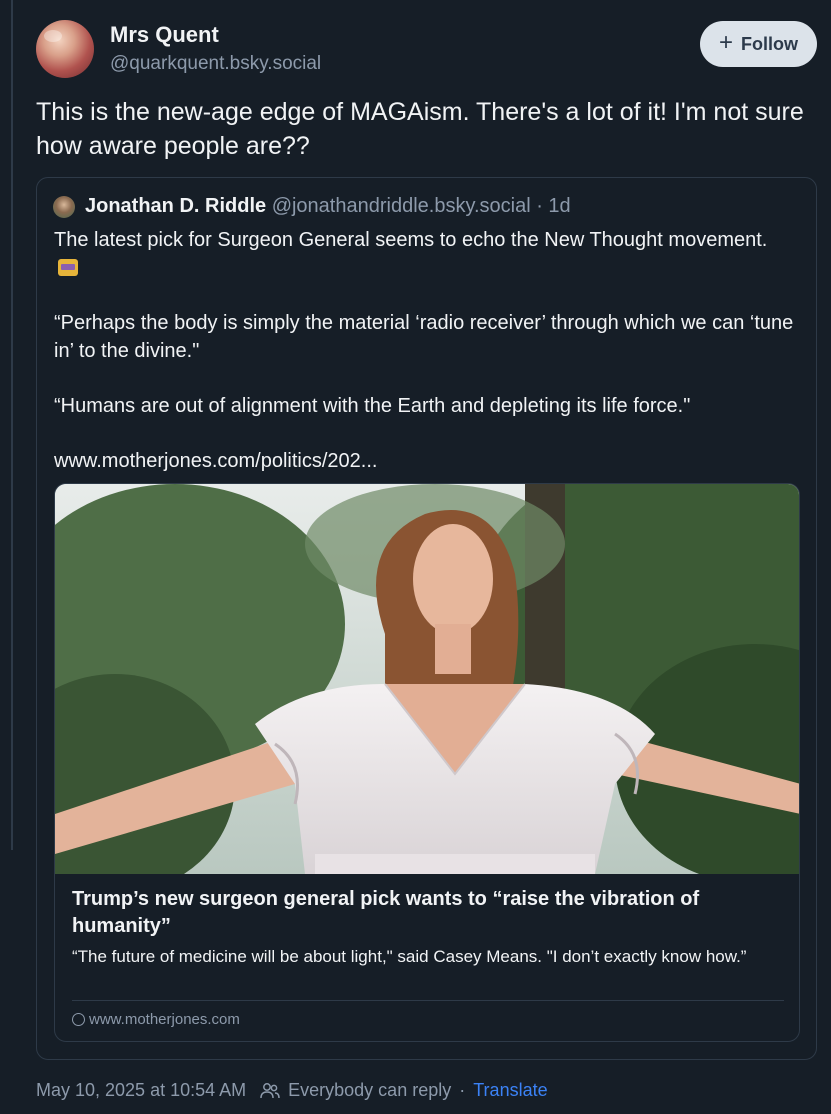 The width and height of the screenshot is (831, 1114). Describe the element at coordinates (164, 1019) in the screenshot. I see `link-card-domain-text: www.motherjones.com` at that location.